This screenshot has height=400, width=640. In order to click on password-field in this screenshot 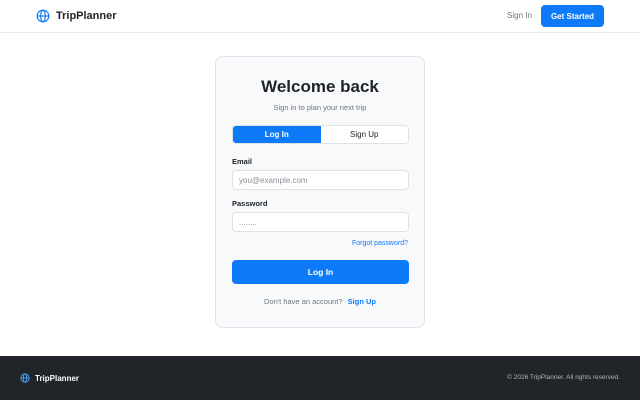, I will do `click(320, 222)`.